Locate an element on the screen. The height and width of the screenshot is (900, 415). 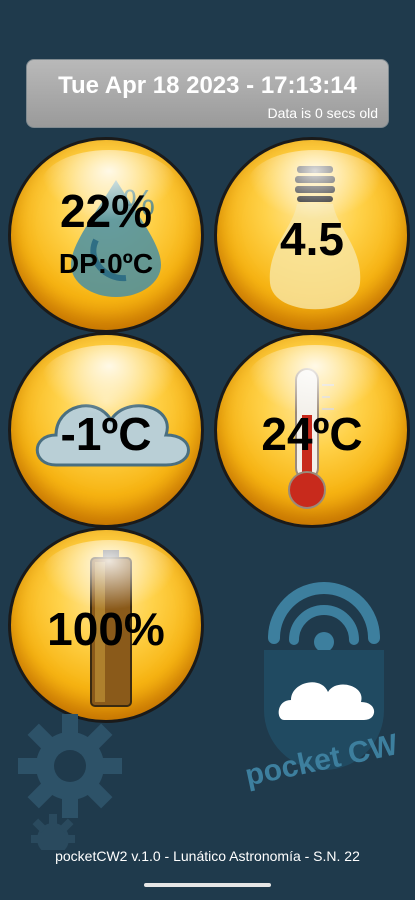
small-gear-icon is located at coordinates (53, 832).